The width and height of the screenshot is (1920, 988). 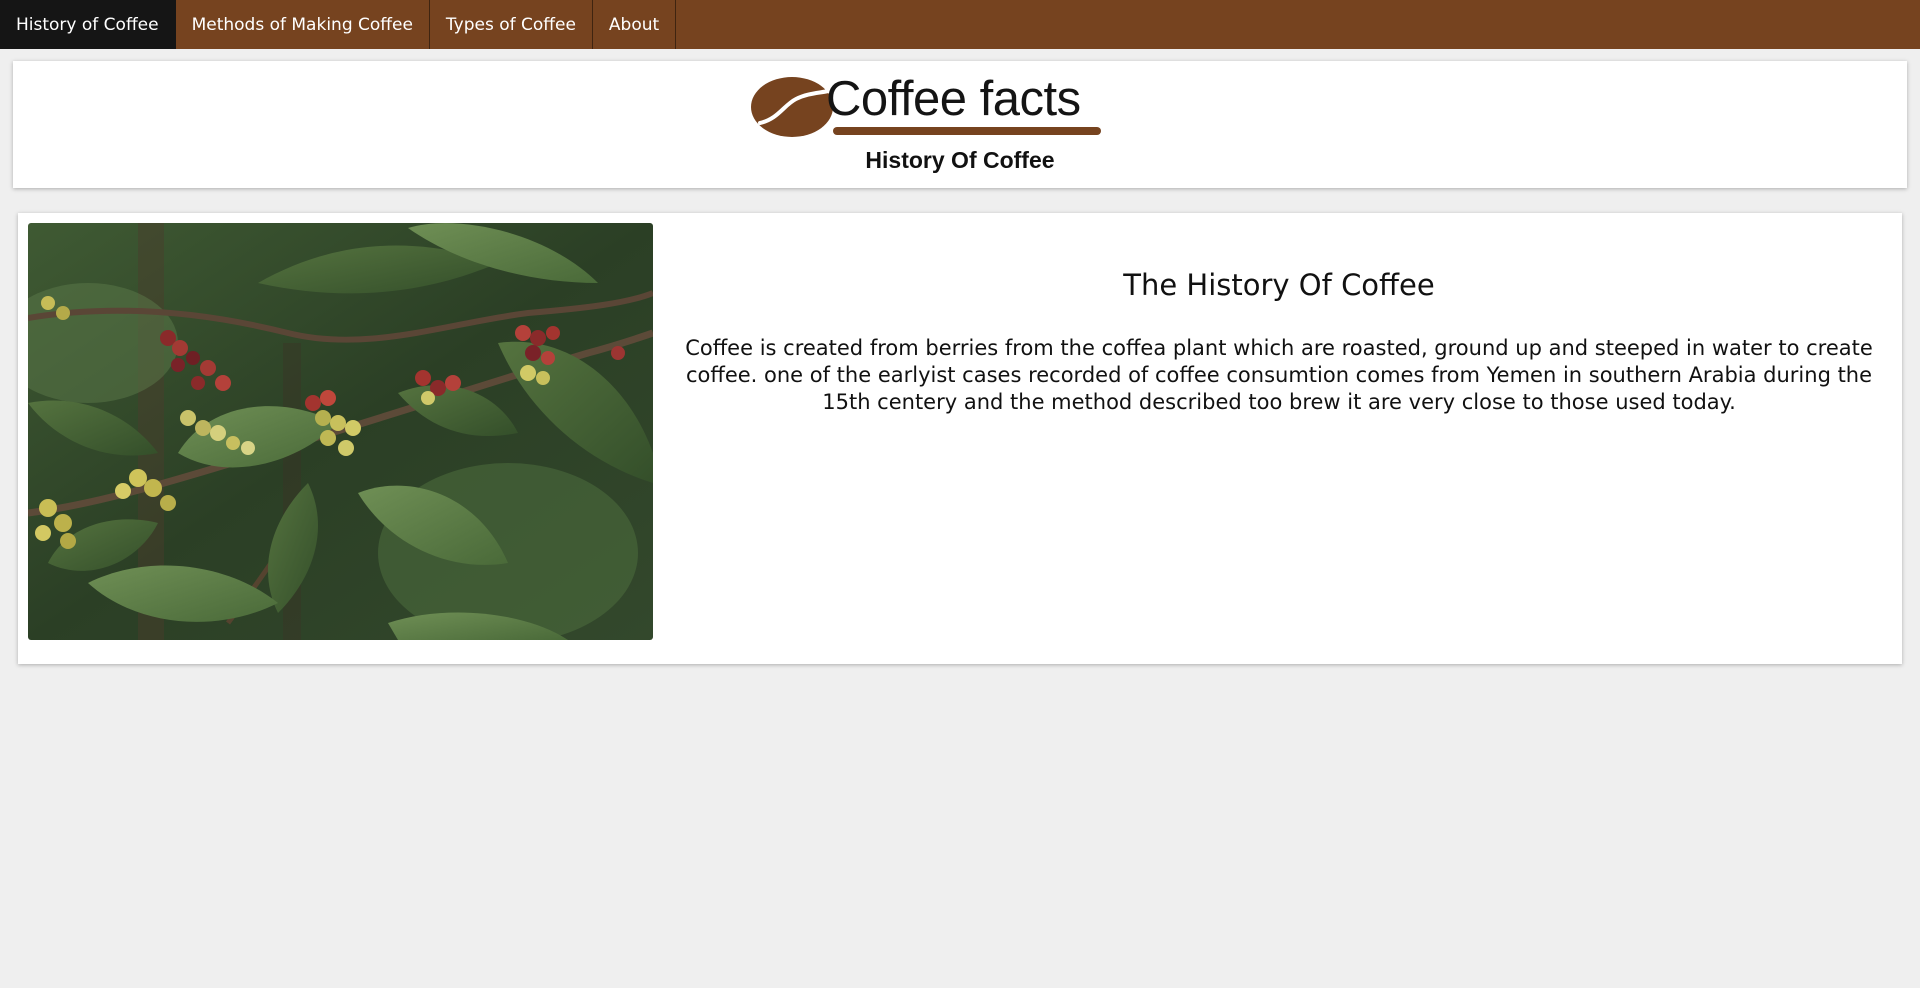 What do you see at coordinates (635, 24) in the screenshot?
I see `nav-item-about: About` at bounding box center [635, 24].